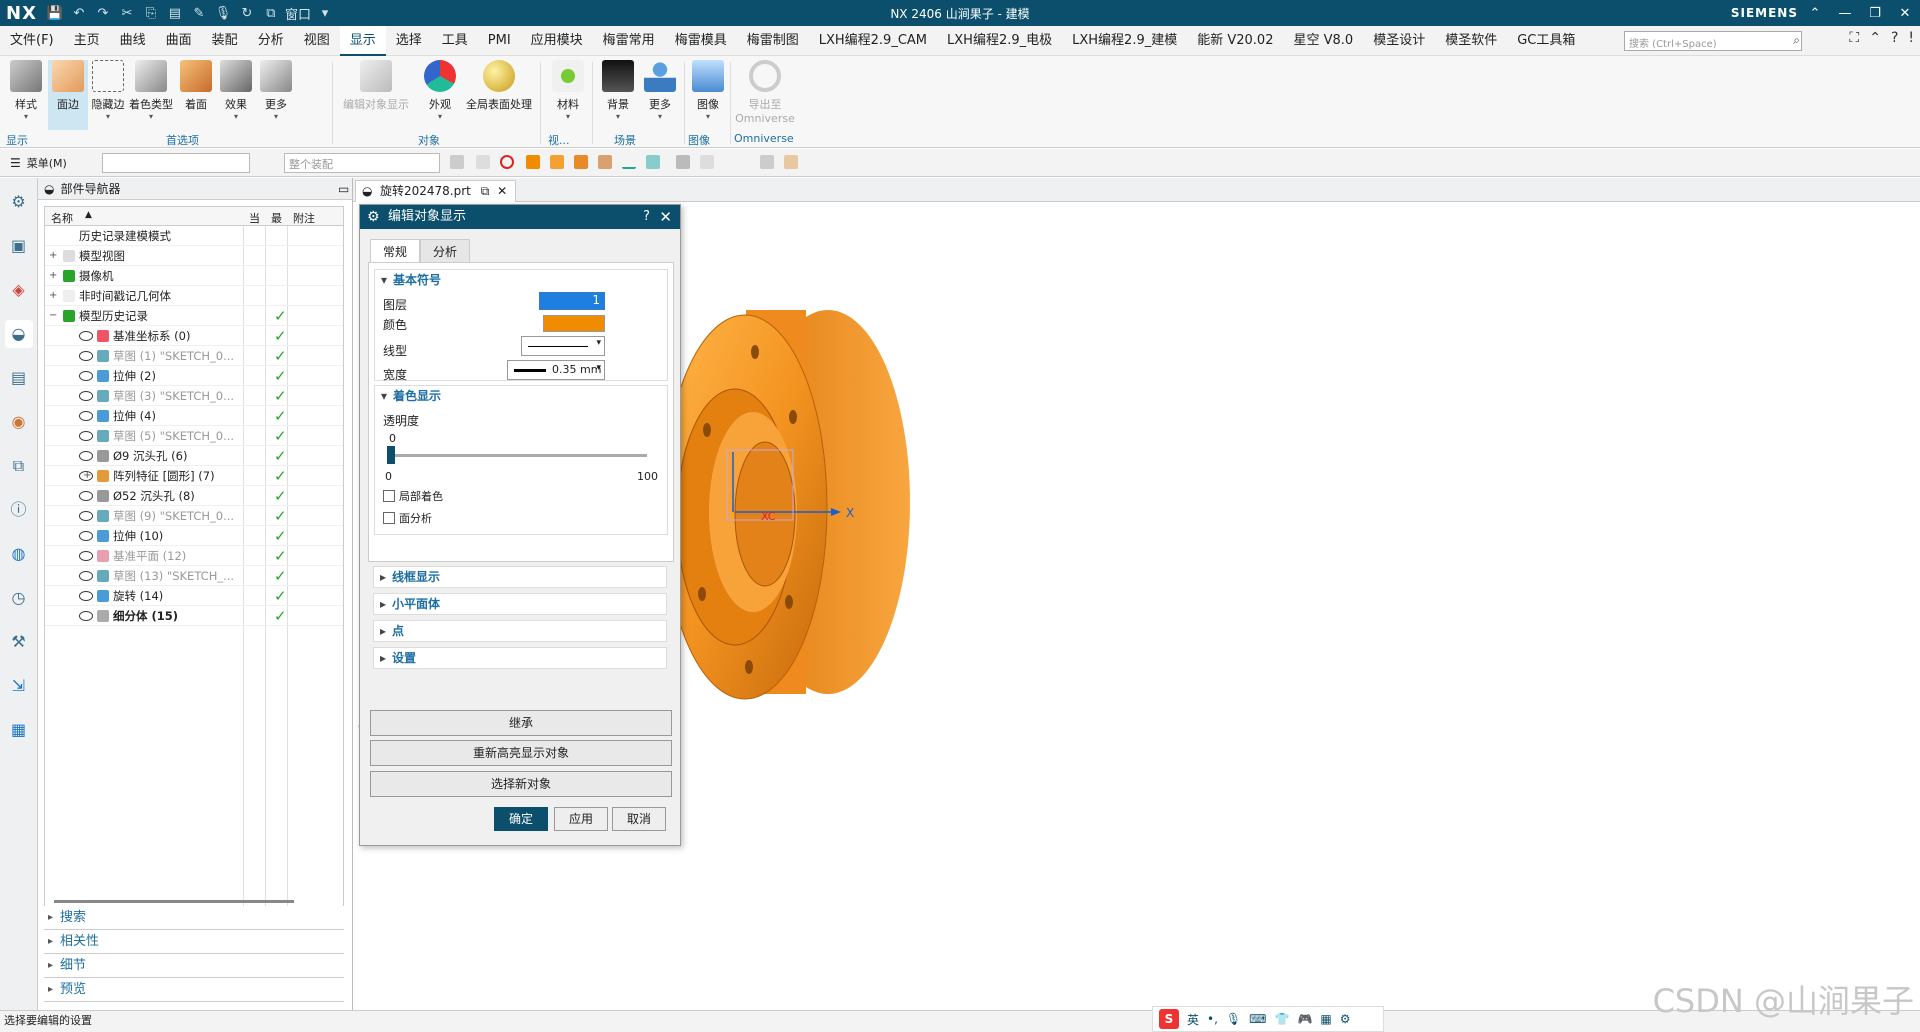  I want to click on hamburger-icon: ☰, so click(15, 163).